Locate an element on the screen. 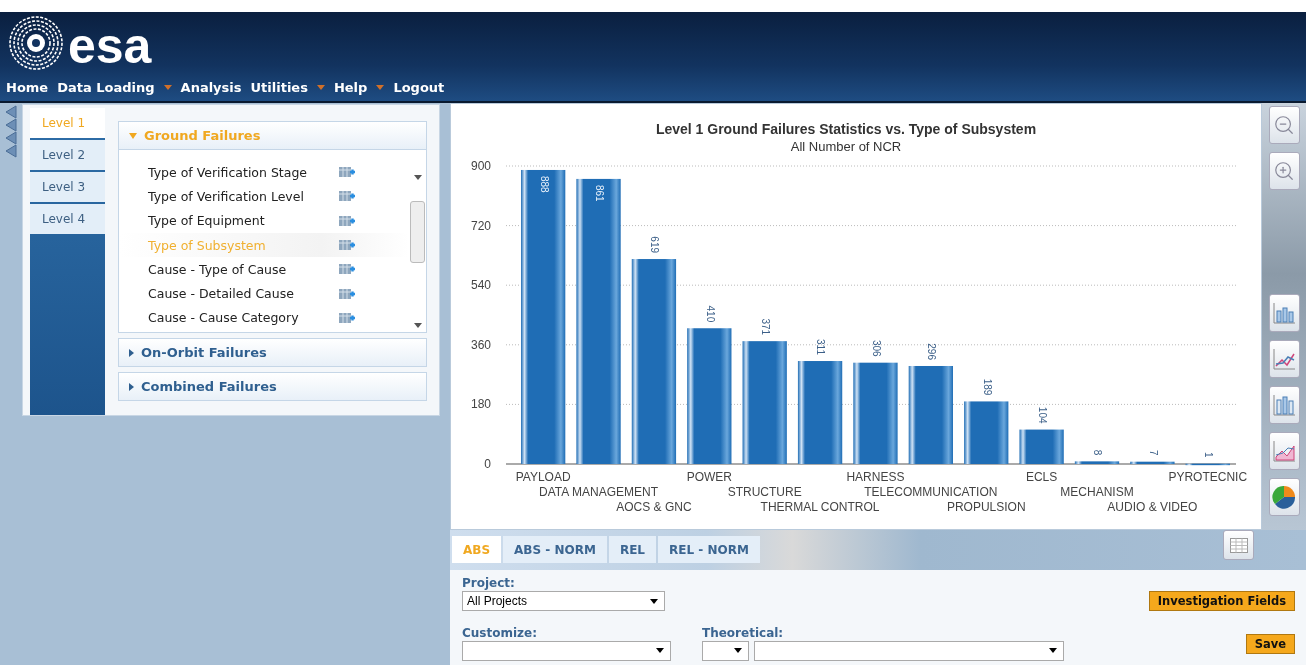  x-category-label: HARNESS is located at coordinates (875, 477).